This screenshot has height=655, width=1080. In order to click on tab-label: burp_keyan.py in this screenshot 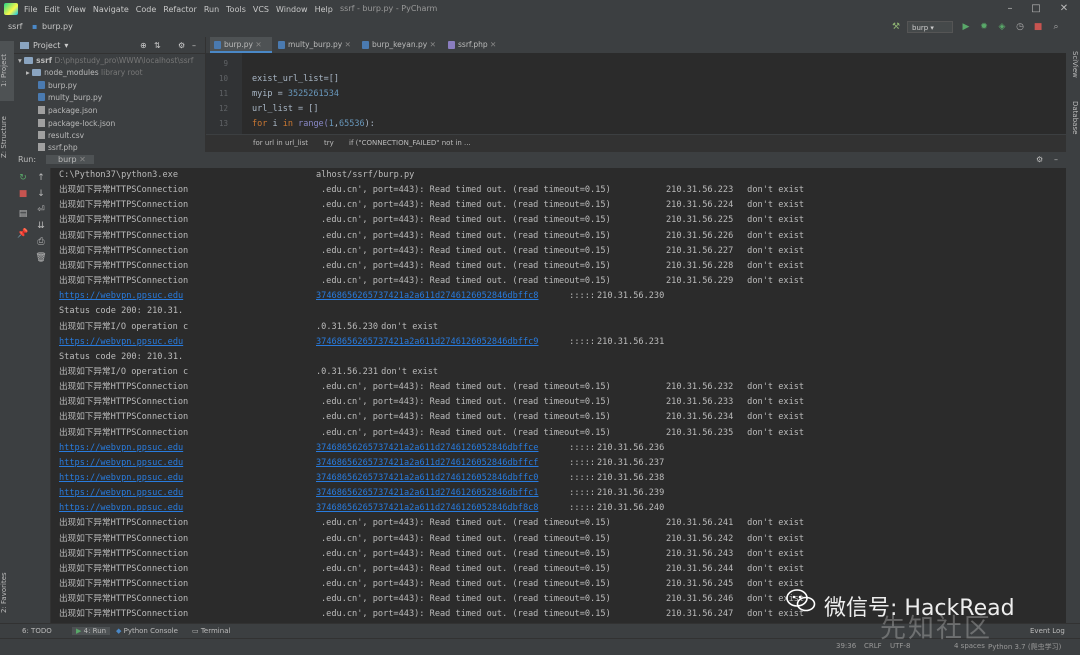, I will do `click(400, 44)`.